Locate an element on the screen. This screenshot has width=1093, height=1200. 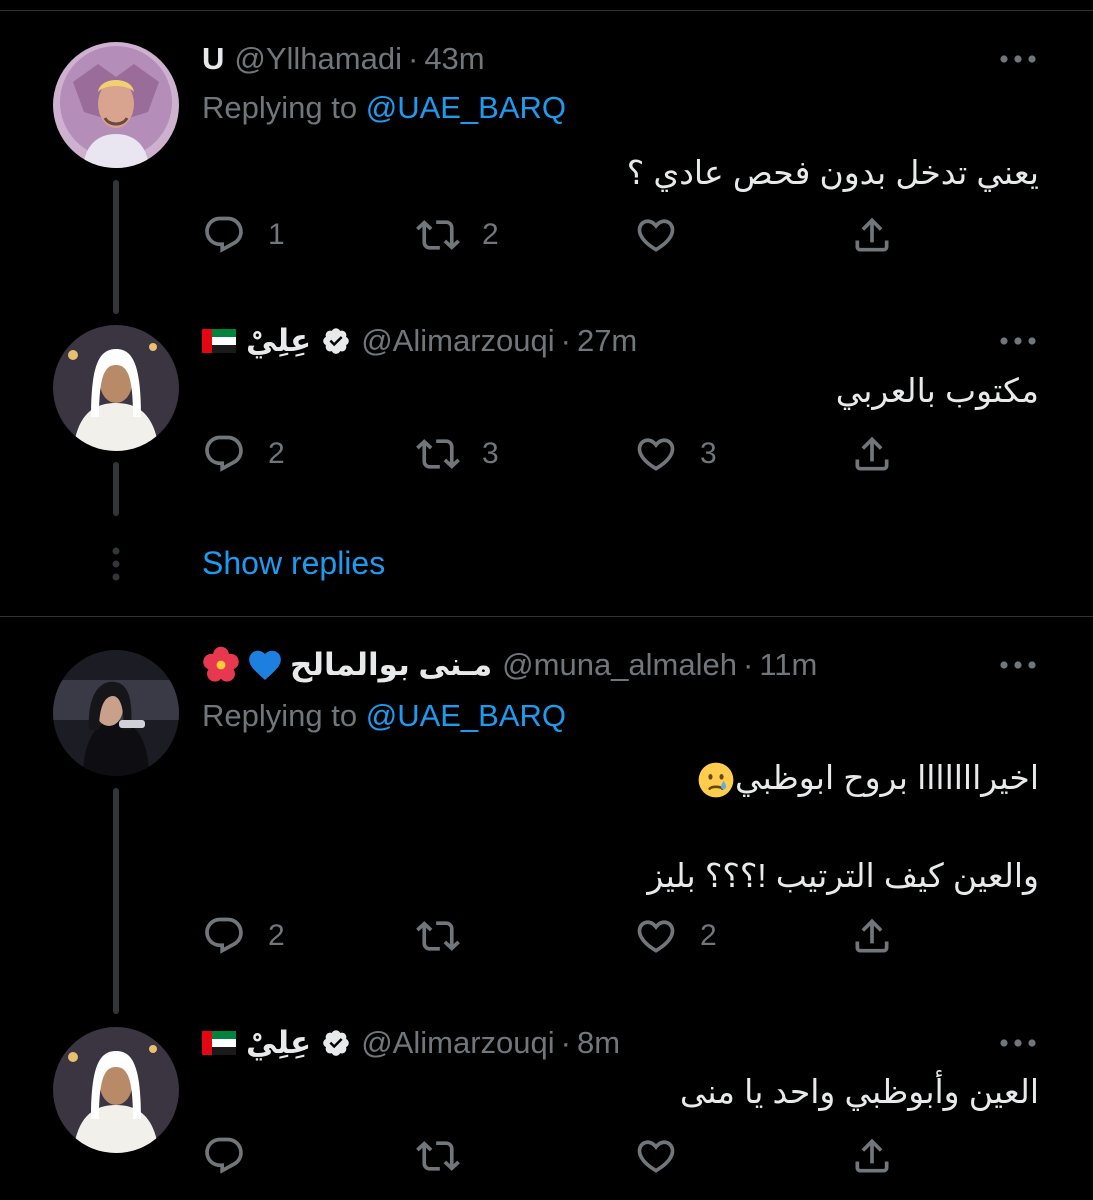
reply-button: 1 is located at coordinates (243, 235).